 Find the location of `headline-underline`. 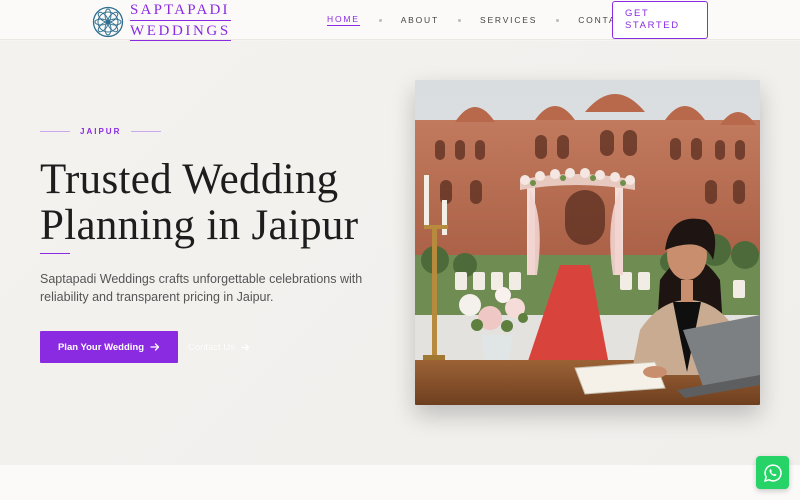

headline-underline is located at coordinates (55, 253).